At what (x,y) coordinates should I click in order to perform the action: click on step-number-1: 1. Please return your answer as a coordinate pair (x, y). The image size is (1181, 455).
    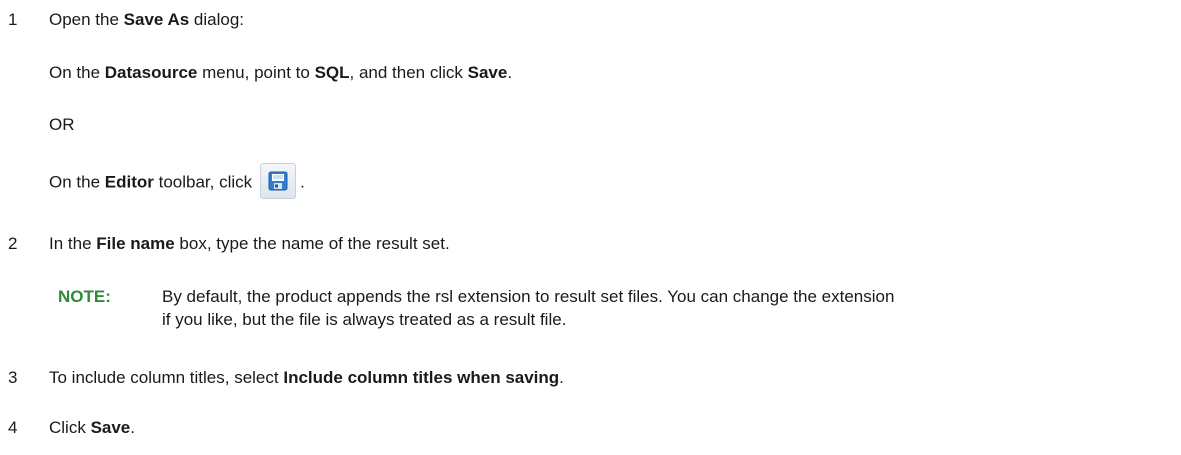
    Looking at the image, I should click on (13, 19).